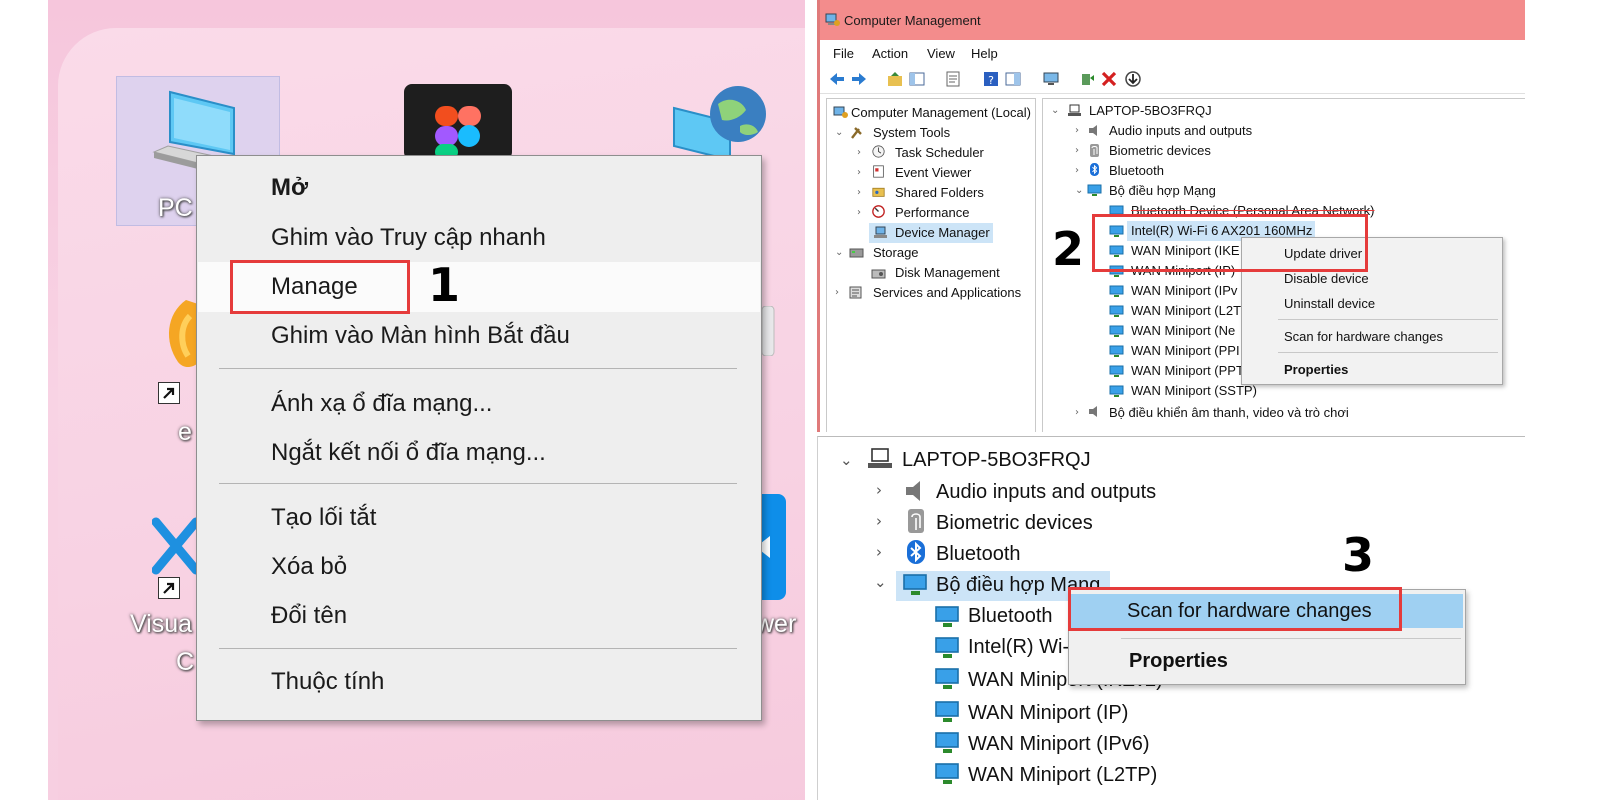 This screenshot has height=800, width=1600. Describe the element at coordinates (1187, 370) in the screenshot. I see `adapter-item: WAN Miniport (PPT` at that location.